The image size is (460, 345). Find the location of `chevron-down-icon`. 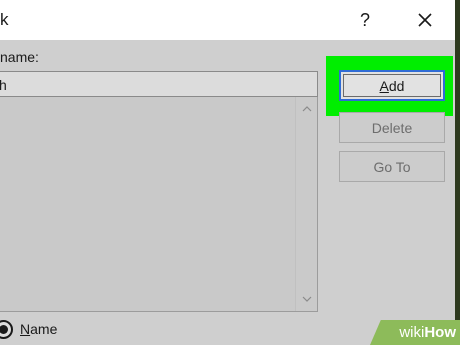

chevron-down-icon is located at coordinates (307, 299).